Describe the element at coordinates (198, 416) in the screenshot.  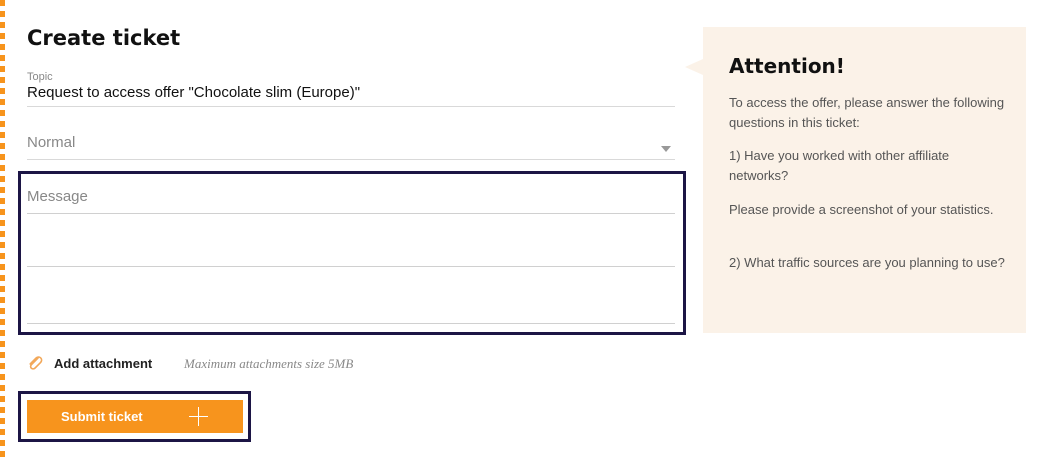
I see `plus-icon` at that location.